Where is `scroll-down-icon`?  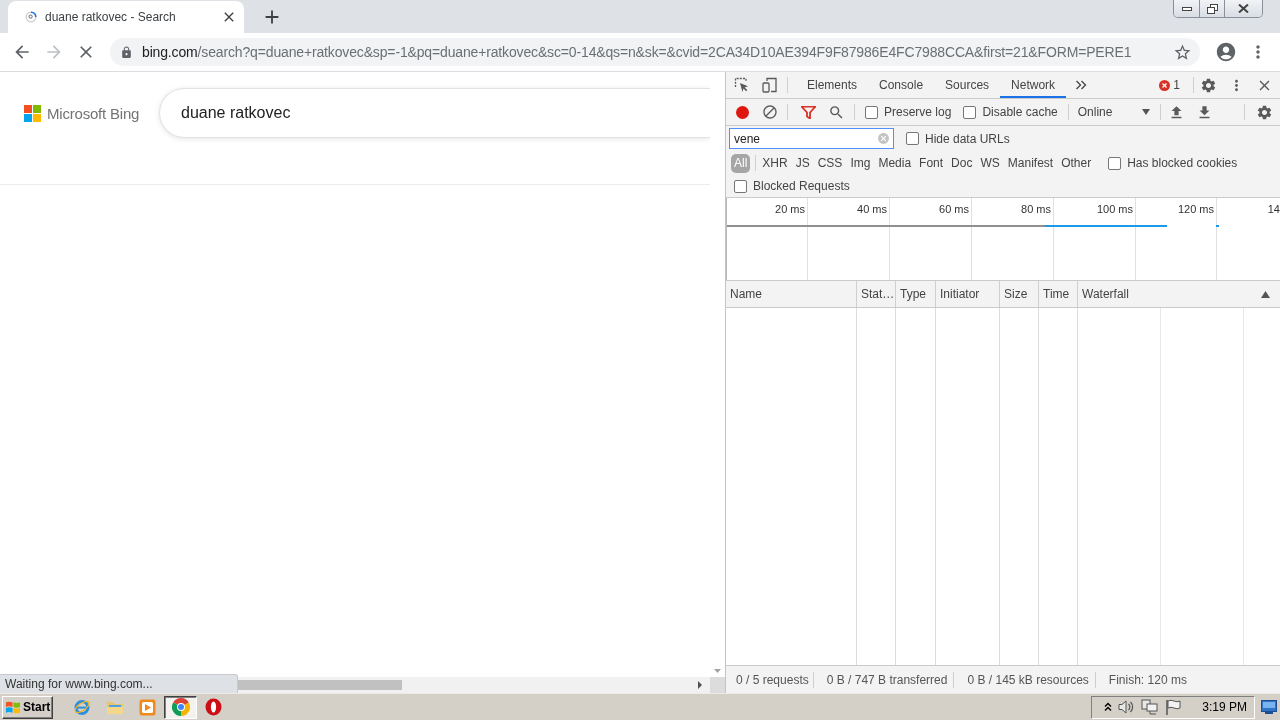
scroll-down-icon is located at coordinates (717, 671).